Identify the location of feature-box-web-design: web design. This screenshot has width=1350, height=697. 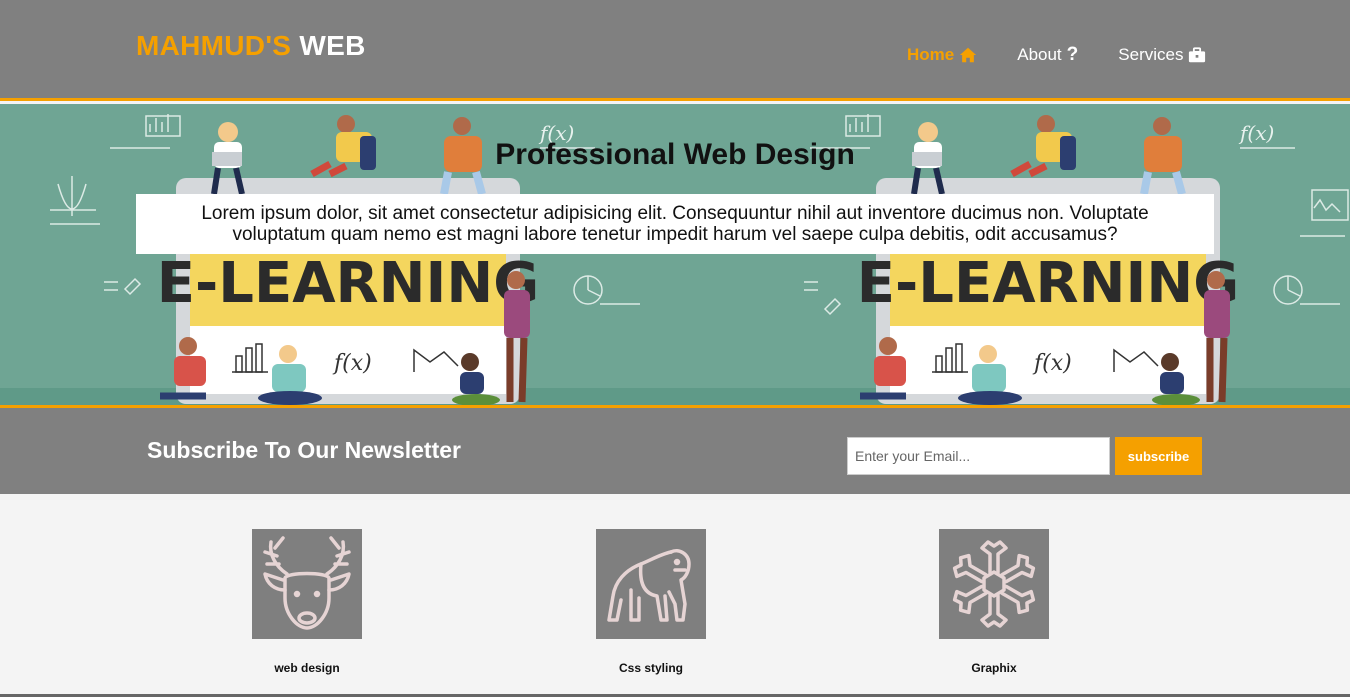
(307, 602).